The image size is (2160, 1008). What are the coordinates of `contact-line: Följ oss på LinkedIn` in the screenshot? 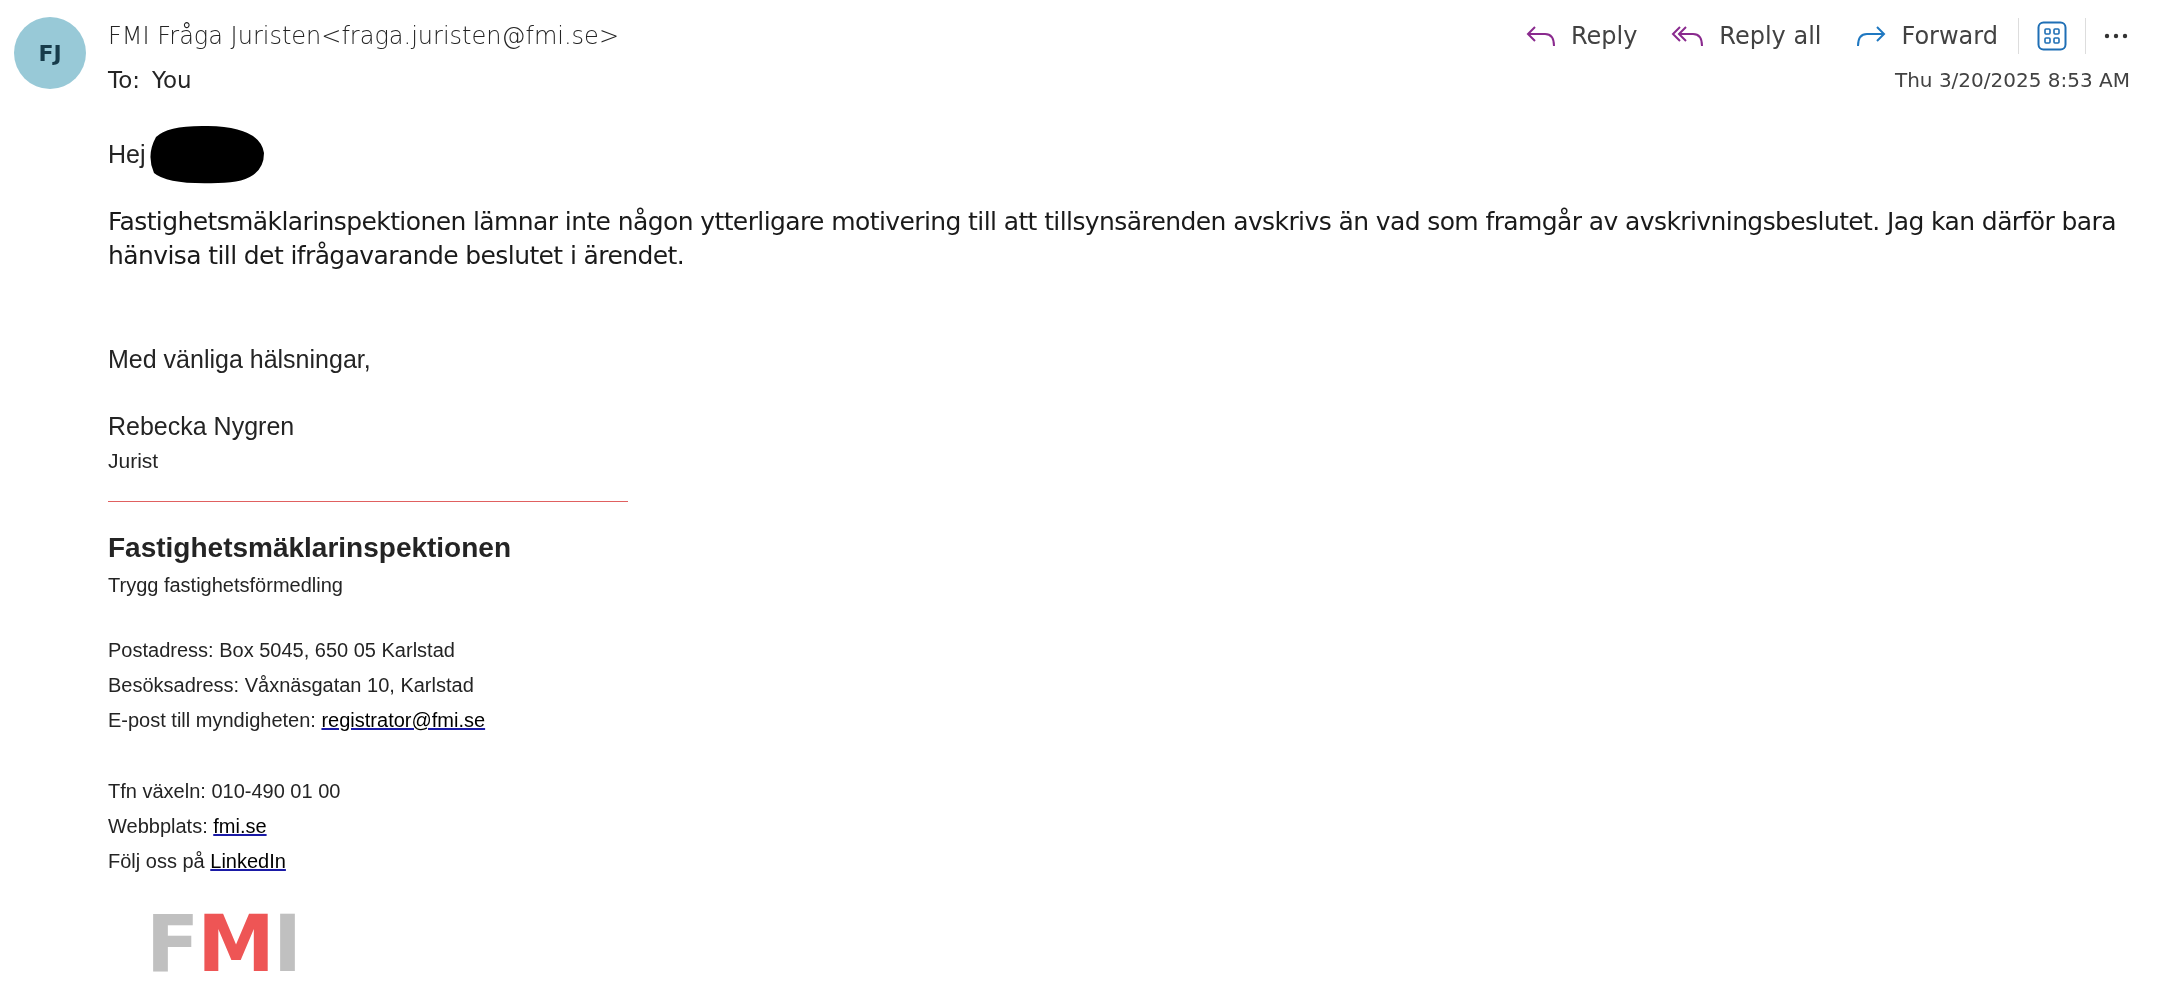 It's located at (197, 861).